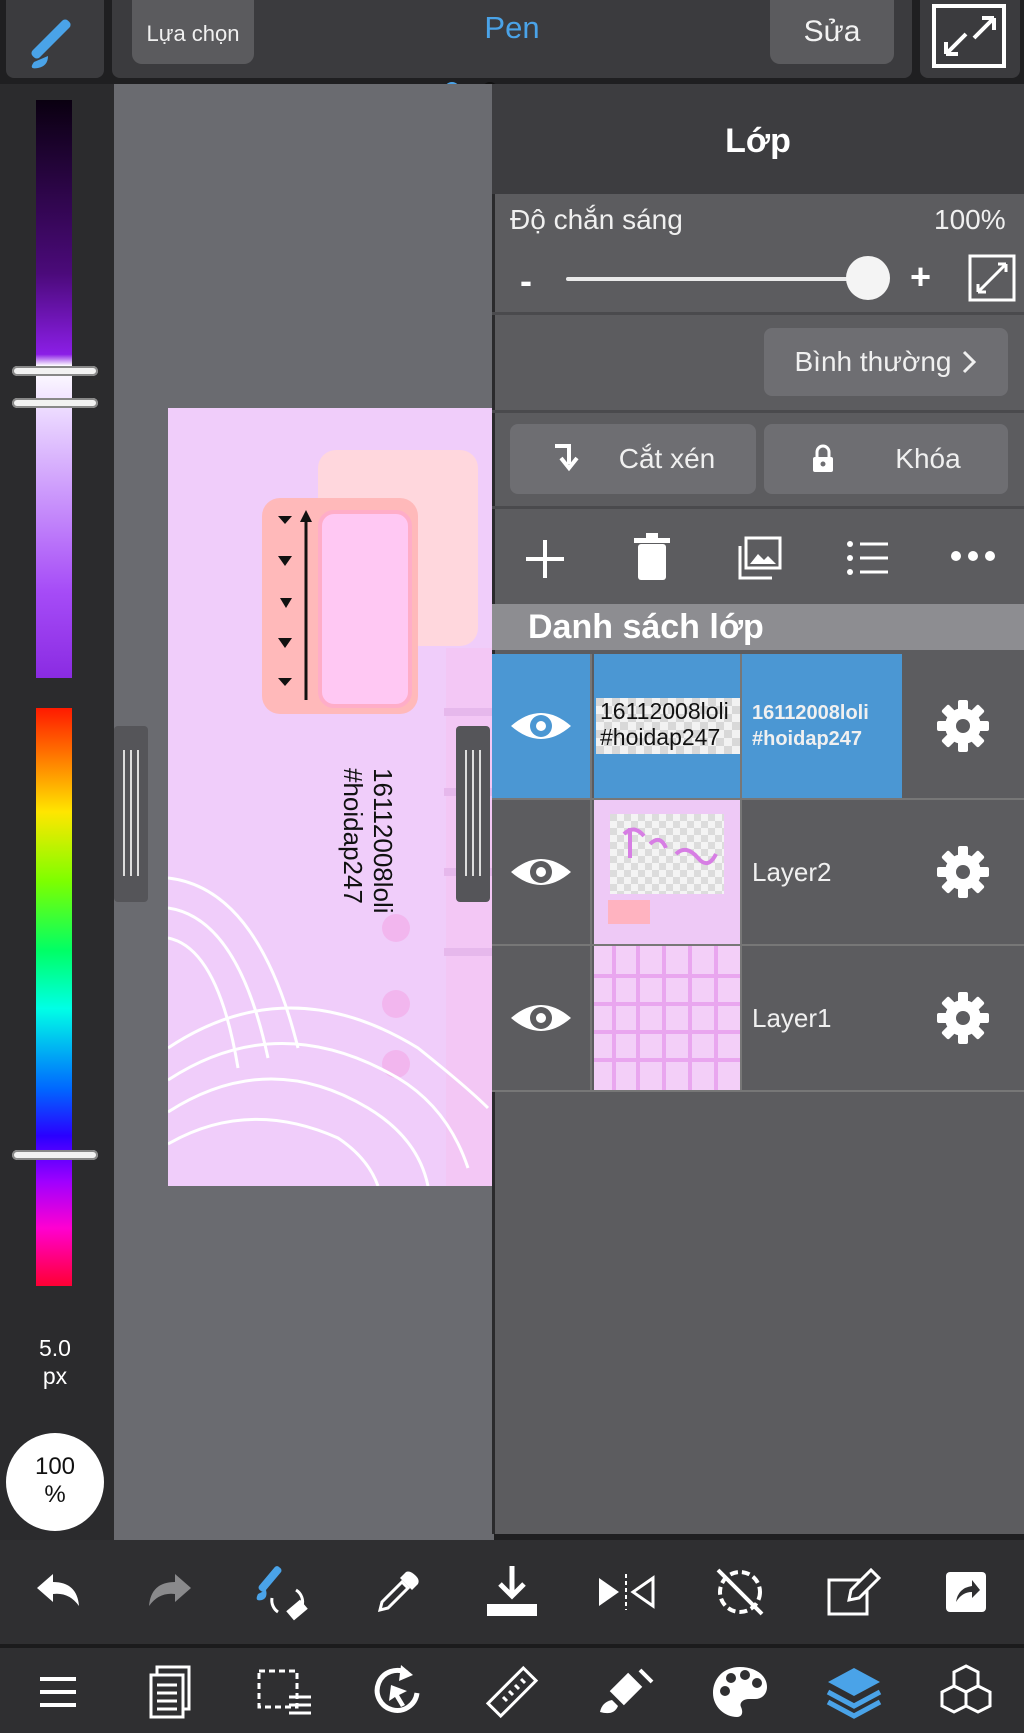  I want to click on cubes-icon, so click(966, 1689).